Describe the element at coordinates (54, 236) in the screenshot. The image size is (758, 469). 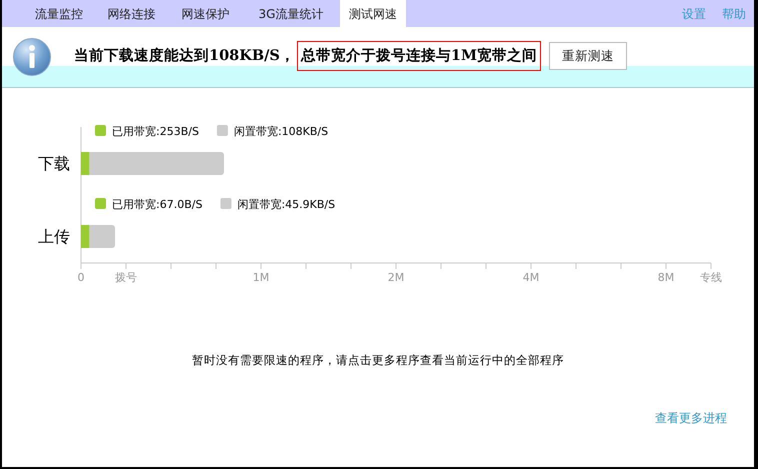
I see `row-label: 上传` at that location.